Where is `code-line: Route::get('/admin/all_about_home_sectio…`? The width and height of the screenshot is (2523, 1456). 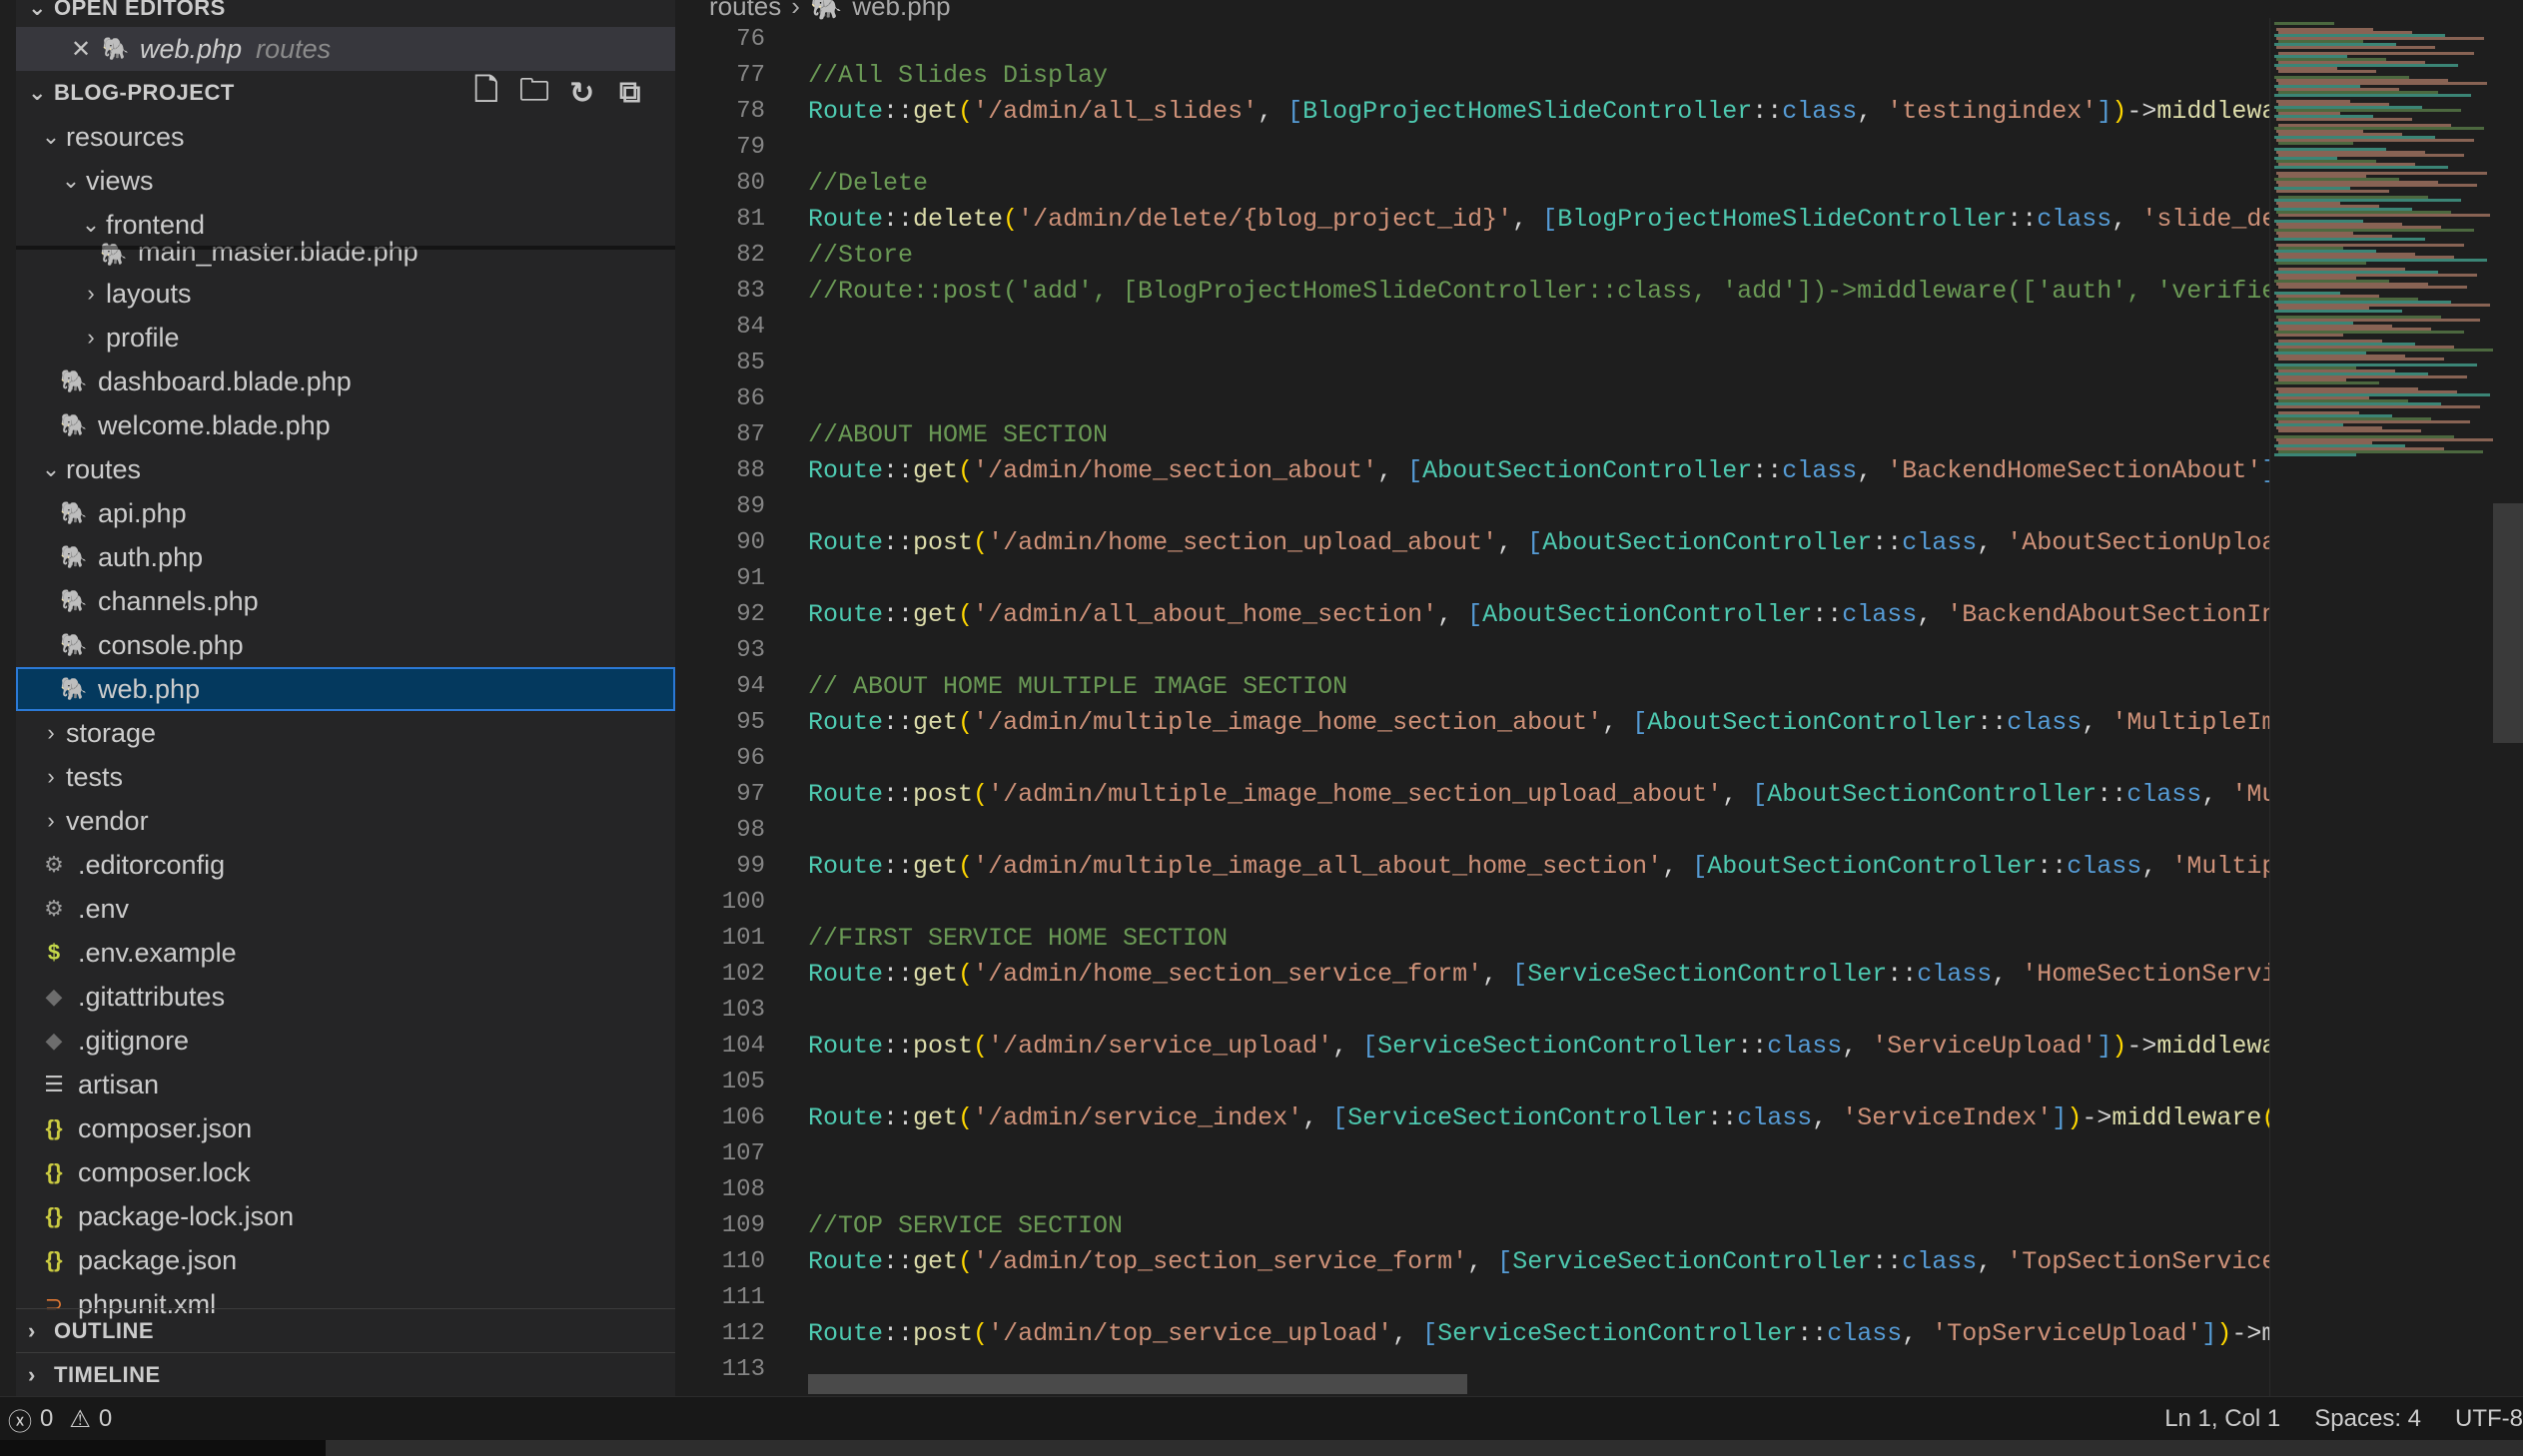
code-line: Route::get('/admin/all_about_home_sectio… is located at coordinates (1538, 615).